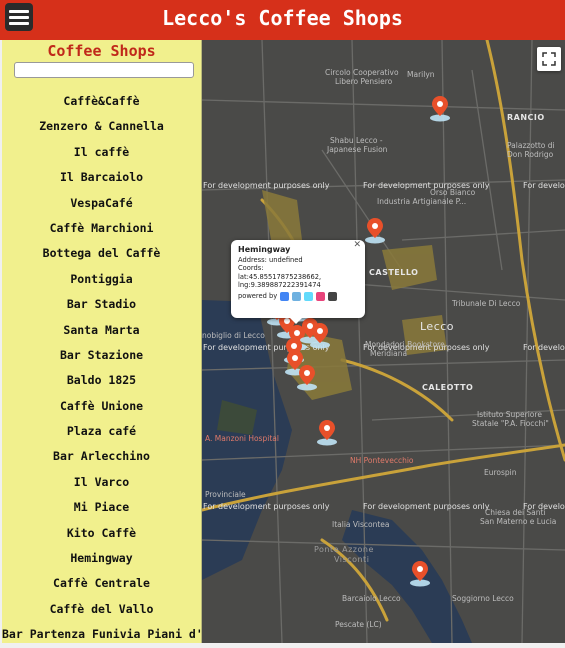 The width and height of the screenshot is (565, 648). I want to click on fullscreen-button, so click(549, 59).